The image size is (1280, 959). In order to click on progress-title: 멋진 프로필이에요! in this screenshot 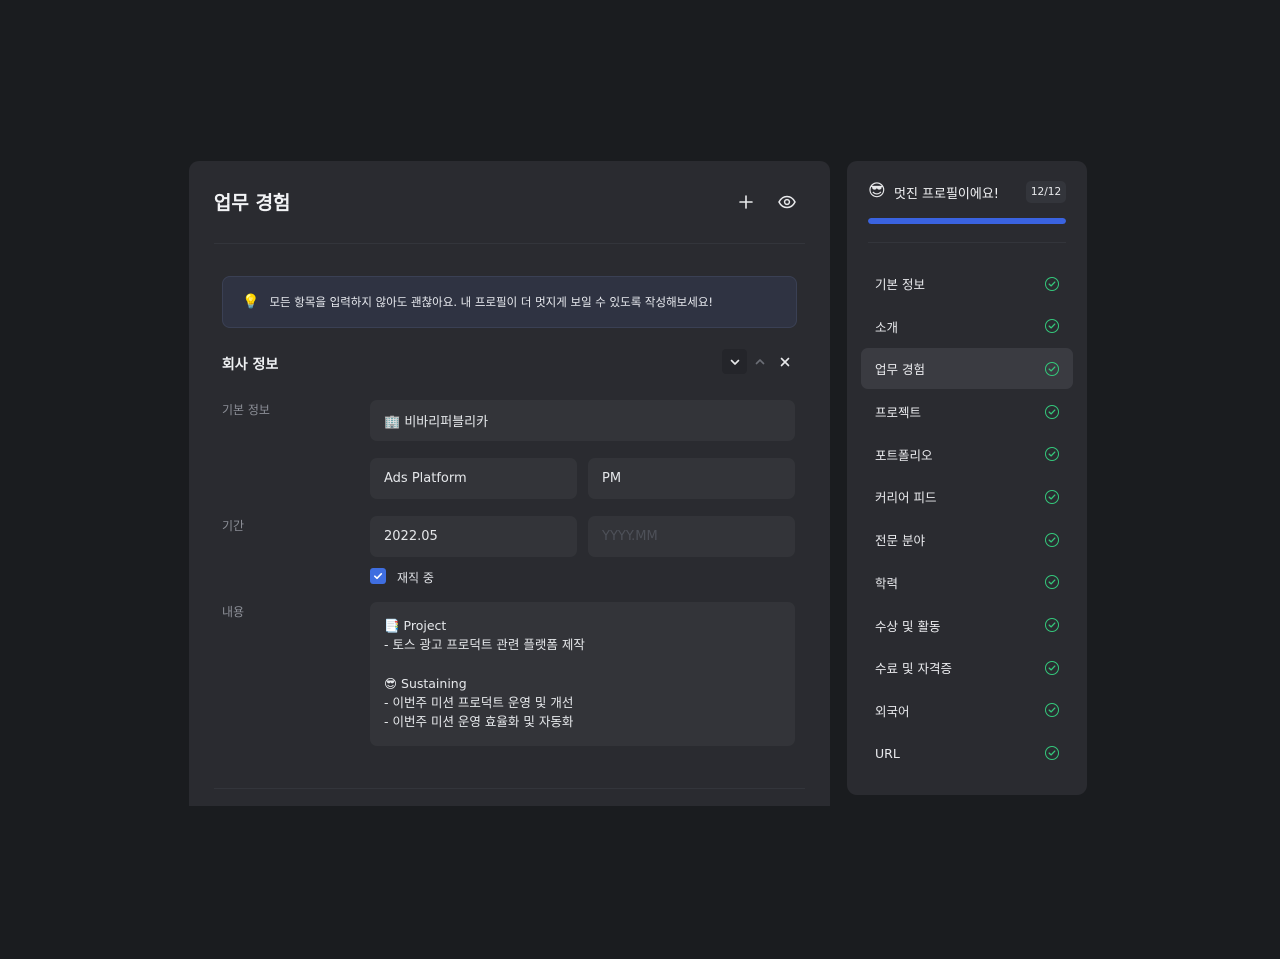, I will do `click(947, 194)`.